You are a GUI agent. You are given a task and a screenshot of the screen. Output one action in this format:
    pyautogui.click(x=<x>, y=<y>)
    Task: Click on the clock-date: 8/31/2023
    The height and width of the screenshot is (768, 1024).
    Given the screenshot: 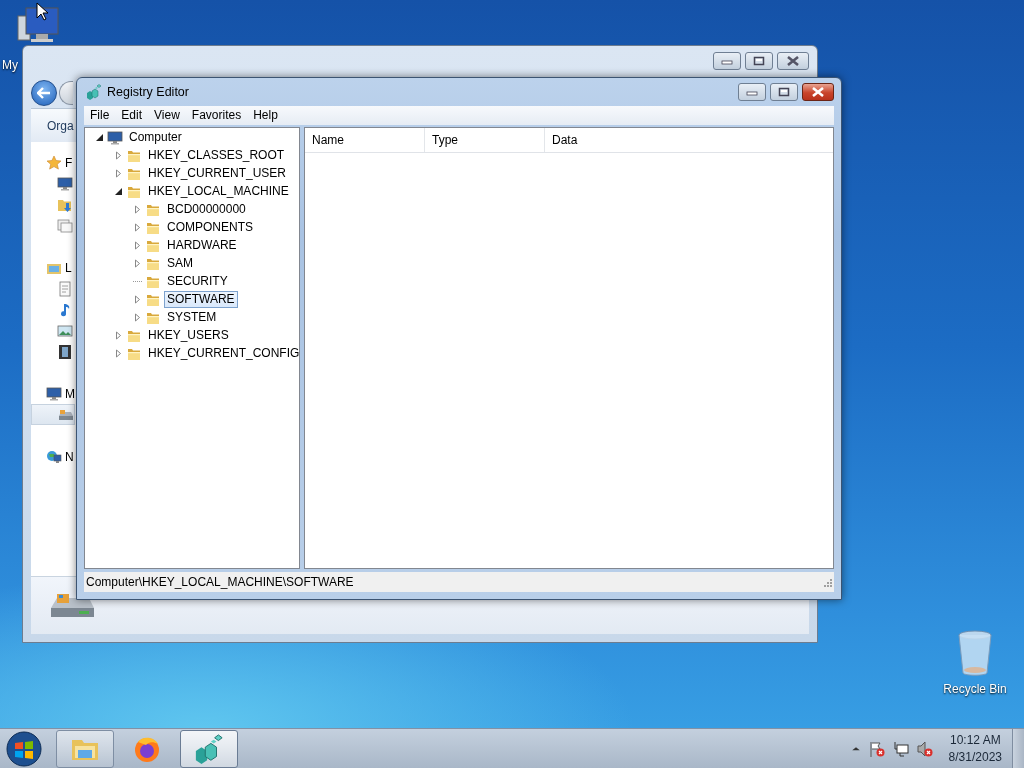 What is the action you would take?
    pyautogui.click(x=975, y=757)
    